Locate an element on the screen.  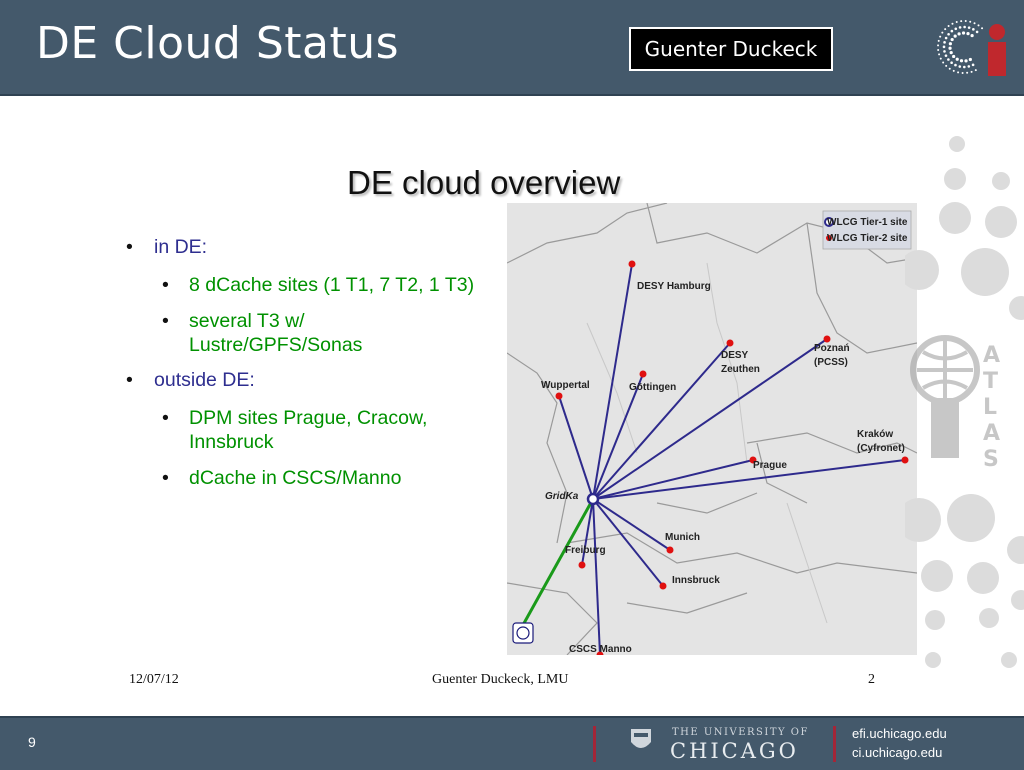
cern-marker is located at coordinates (523, 633).